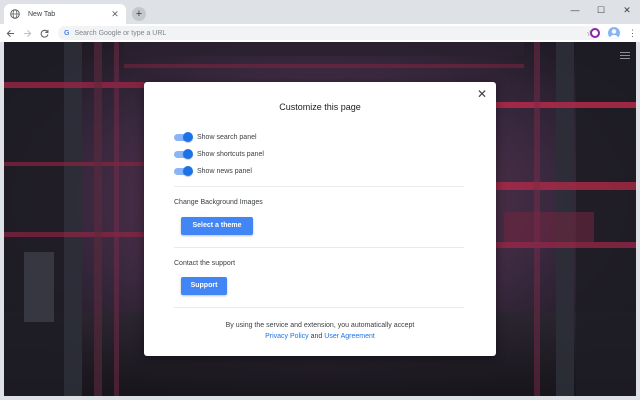 The image size is (640, 400). I want to click on profile-avatar-icon, so click(614, 33).